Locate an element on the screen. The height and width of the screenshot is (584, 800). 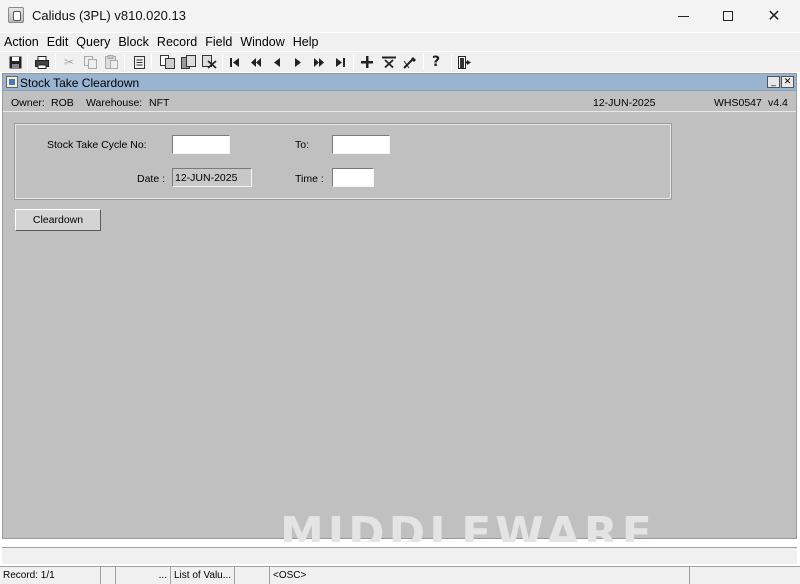
next-record-icon is located at coordinates (298, 62).